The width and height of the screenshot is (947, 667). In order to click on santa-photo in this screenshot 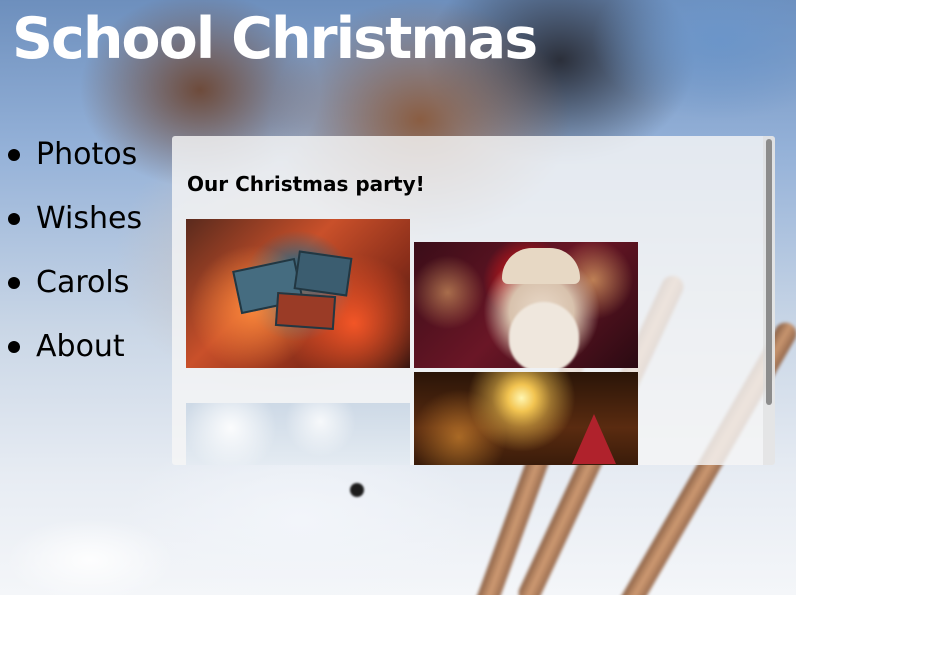, I will do `click(526, 305)`.